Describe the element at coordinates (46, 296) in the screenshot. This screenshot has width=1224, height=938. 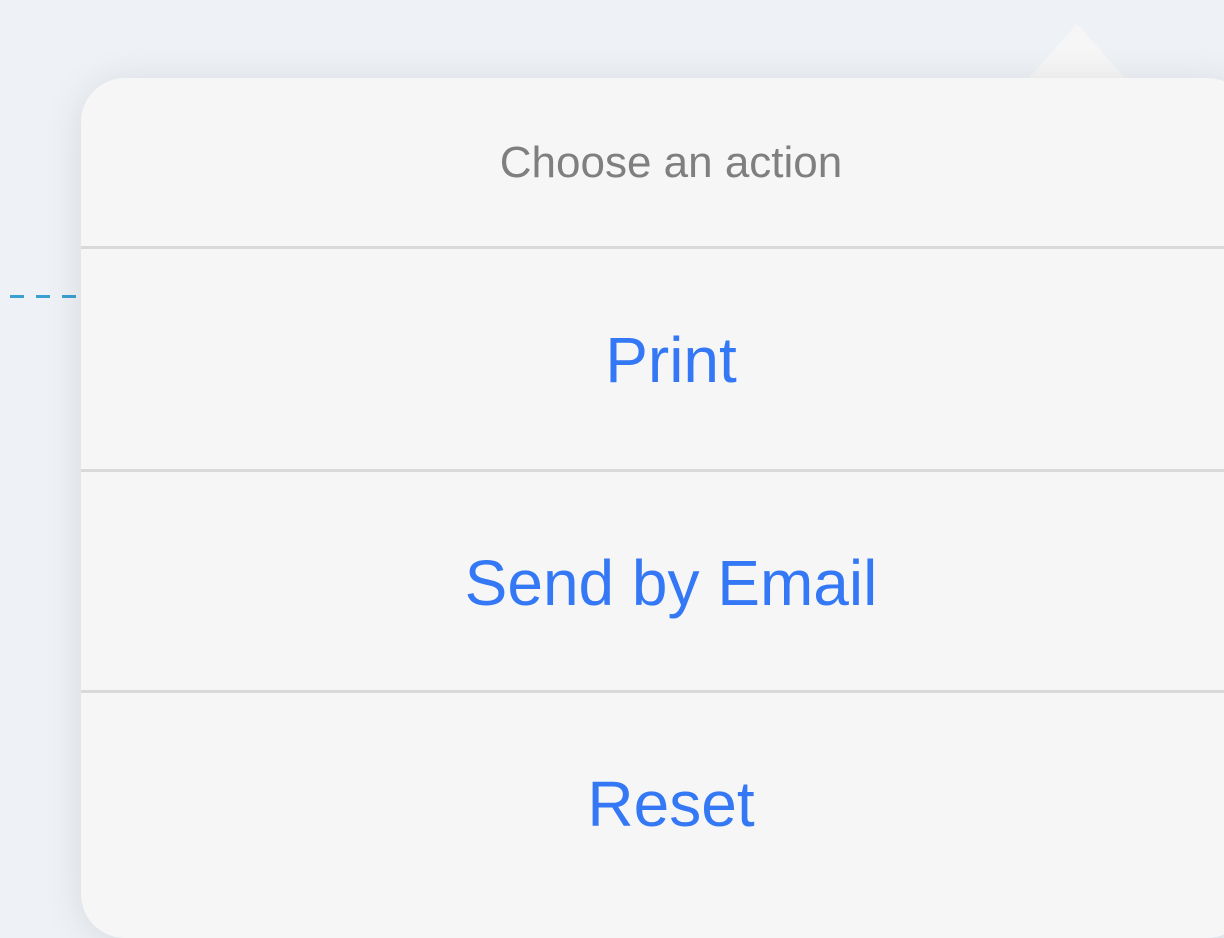
I see `dashed-connector-line` at that location.